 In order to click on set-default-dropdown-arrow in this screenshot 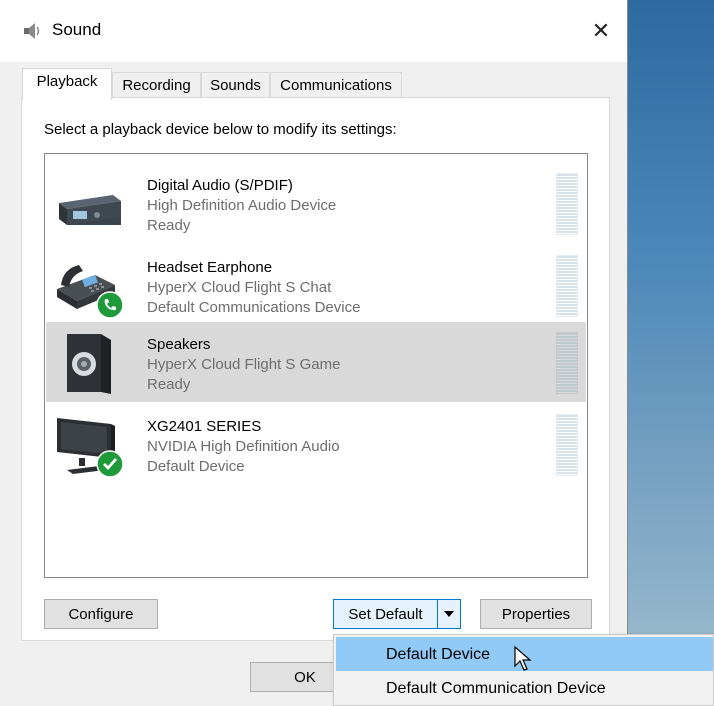, I will do `click(449, 614)`.